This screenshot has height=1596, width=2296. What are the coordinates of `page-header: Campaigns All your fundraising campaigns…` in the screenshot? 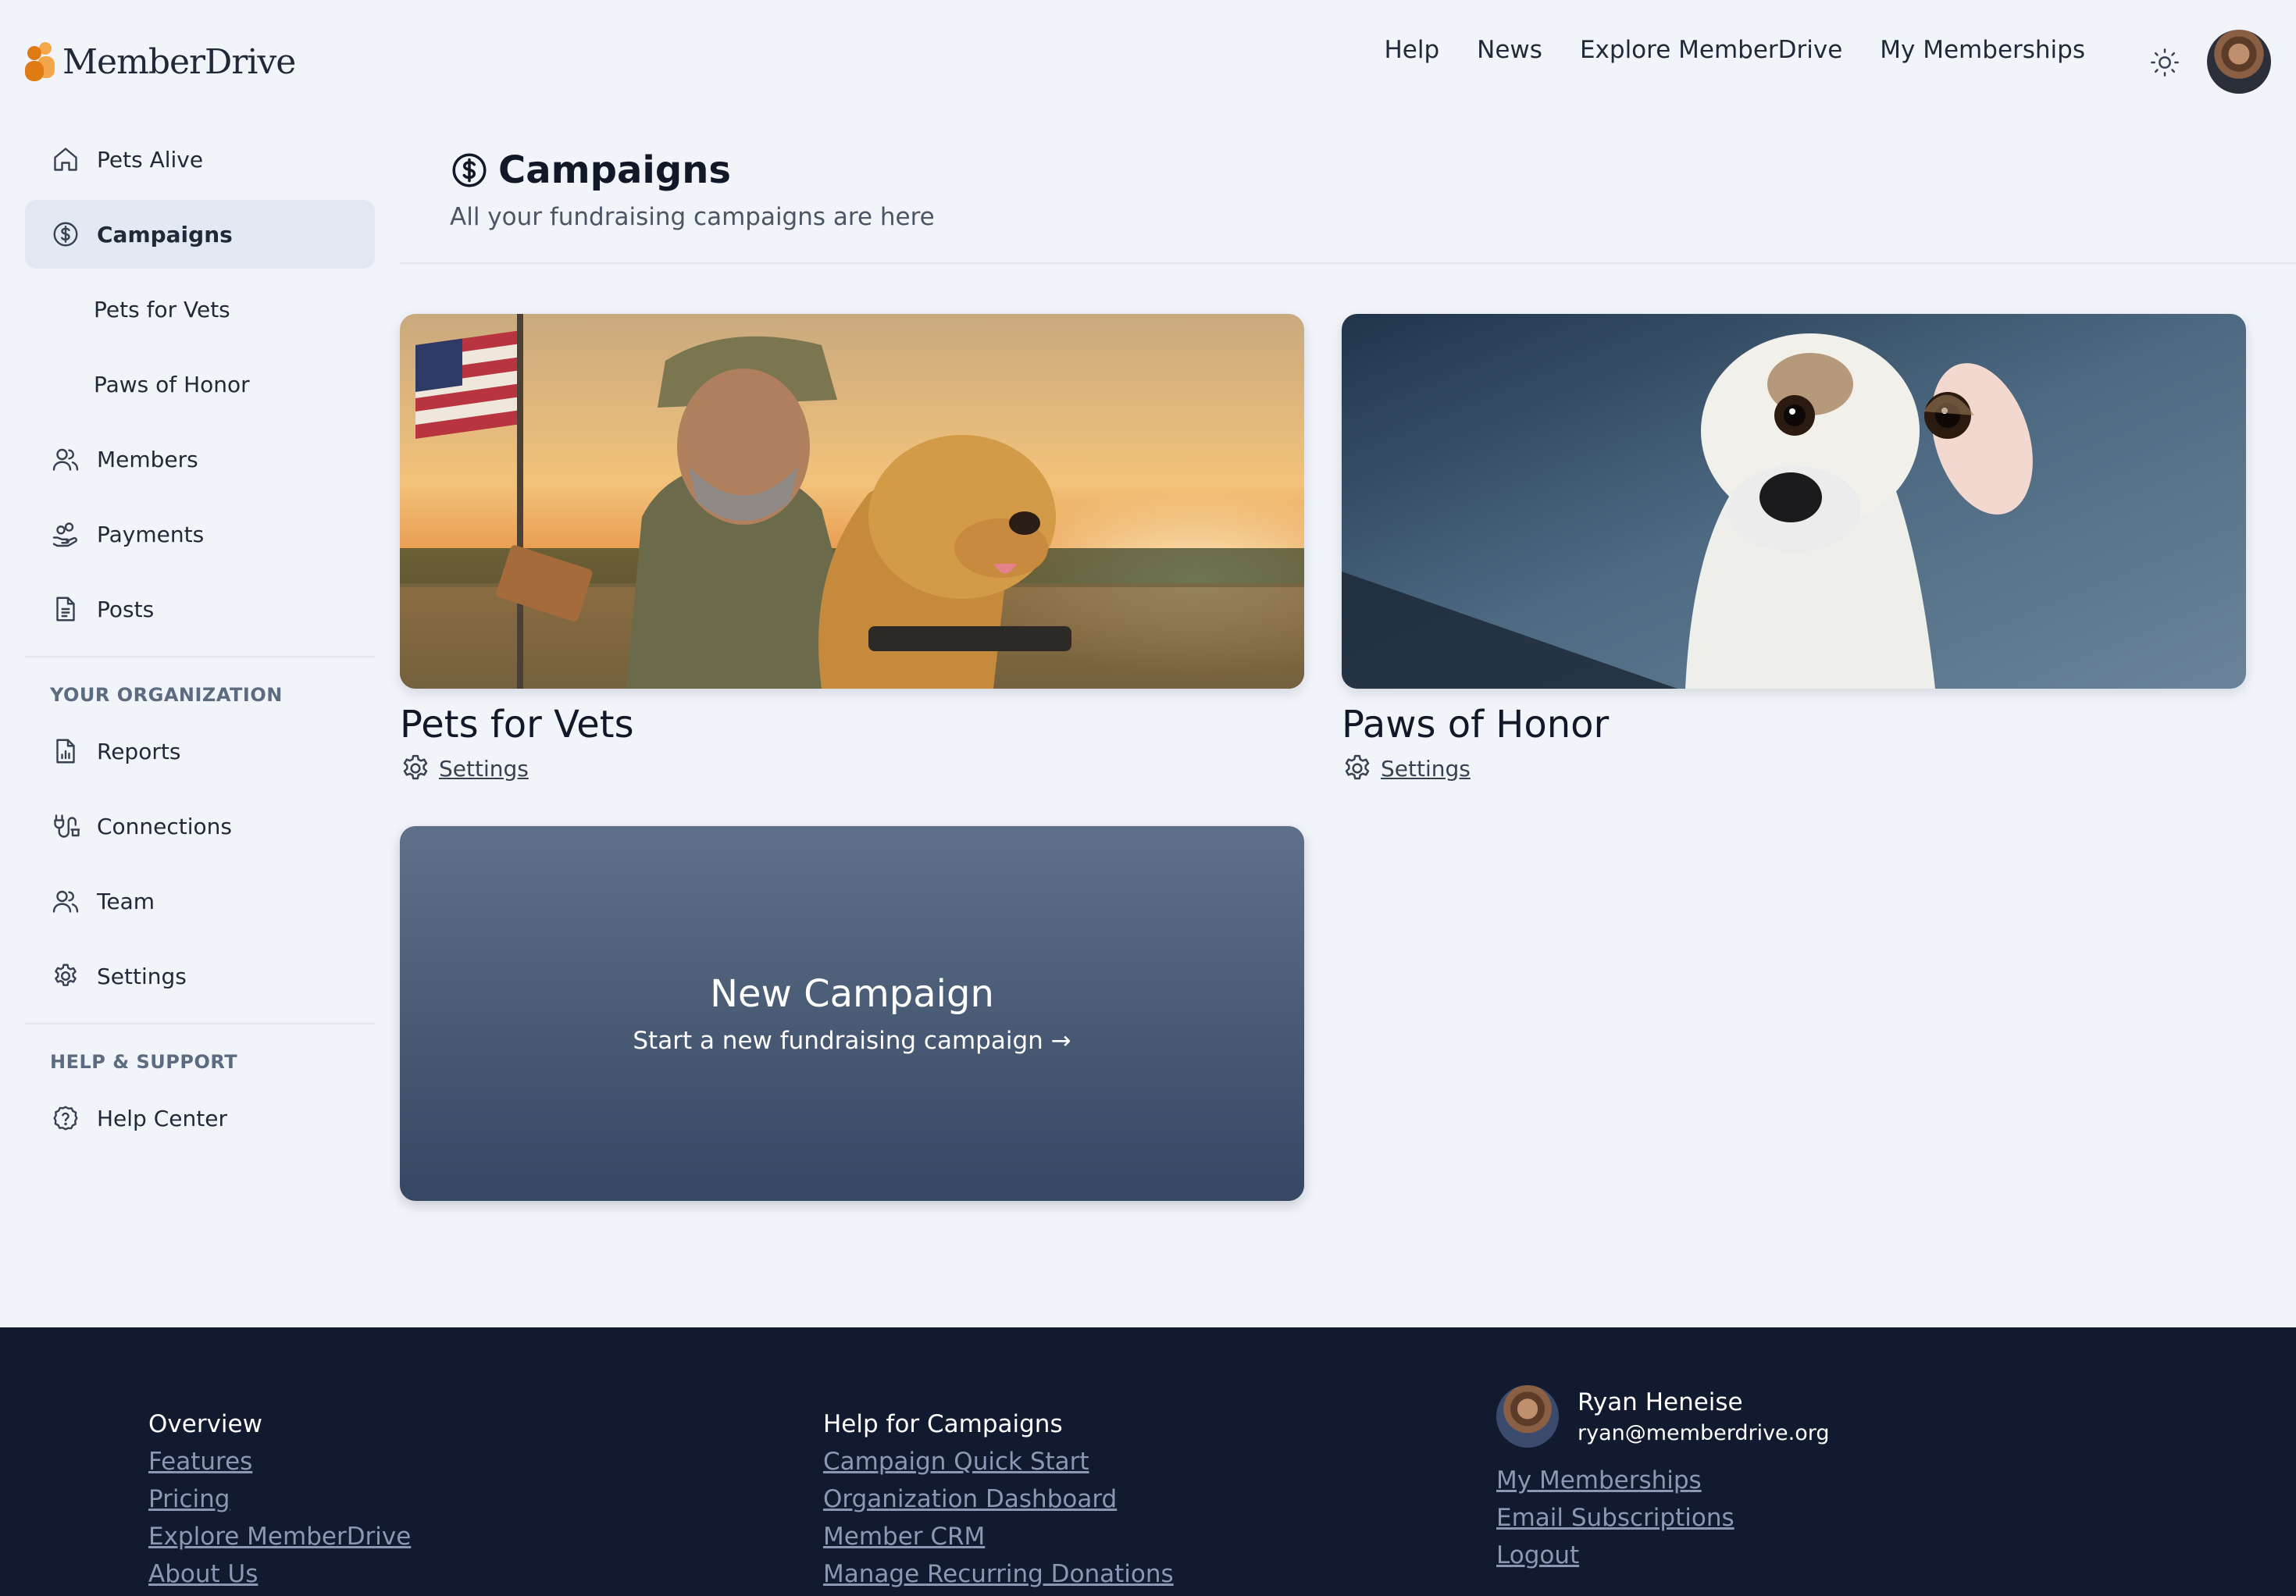 It's located at (692, 189).